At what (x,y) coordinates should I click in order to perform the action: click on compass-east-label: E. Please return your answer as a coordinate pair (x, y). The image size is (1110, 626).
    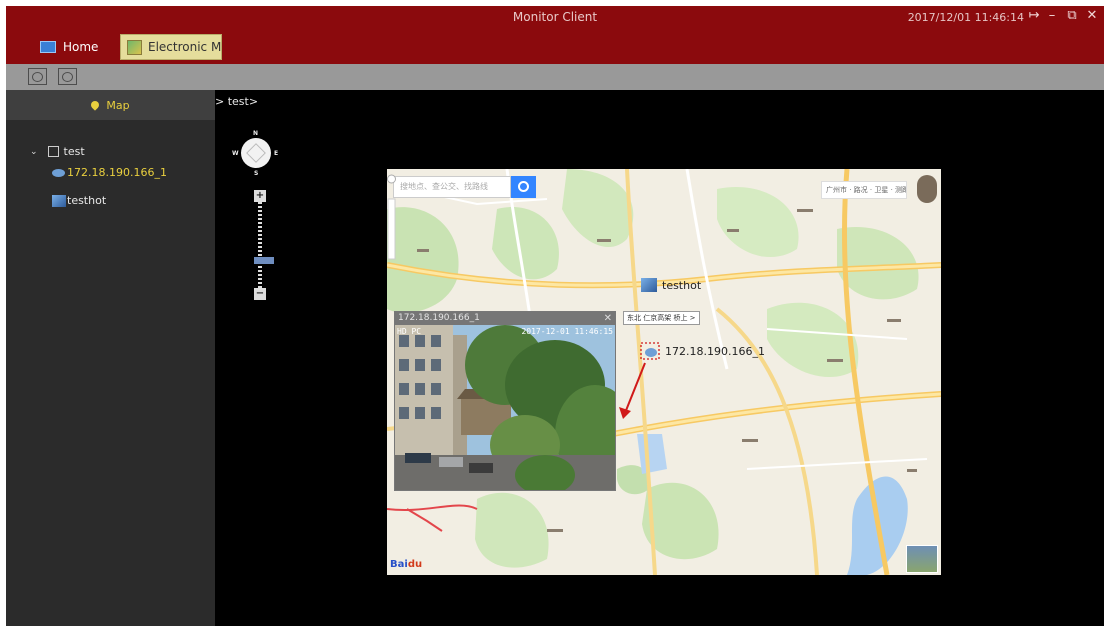
    Looking at the image, I should click on (276, 153).